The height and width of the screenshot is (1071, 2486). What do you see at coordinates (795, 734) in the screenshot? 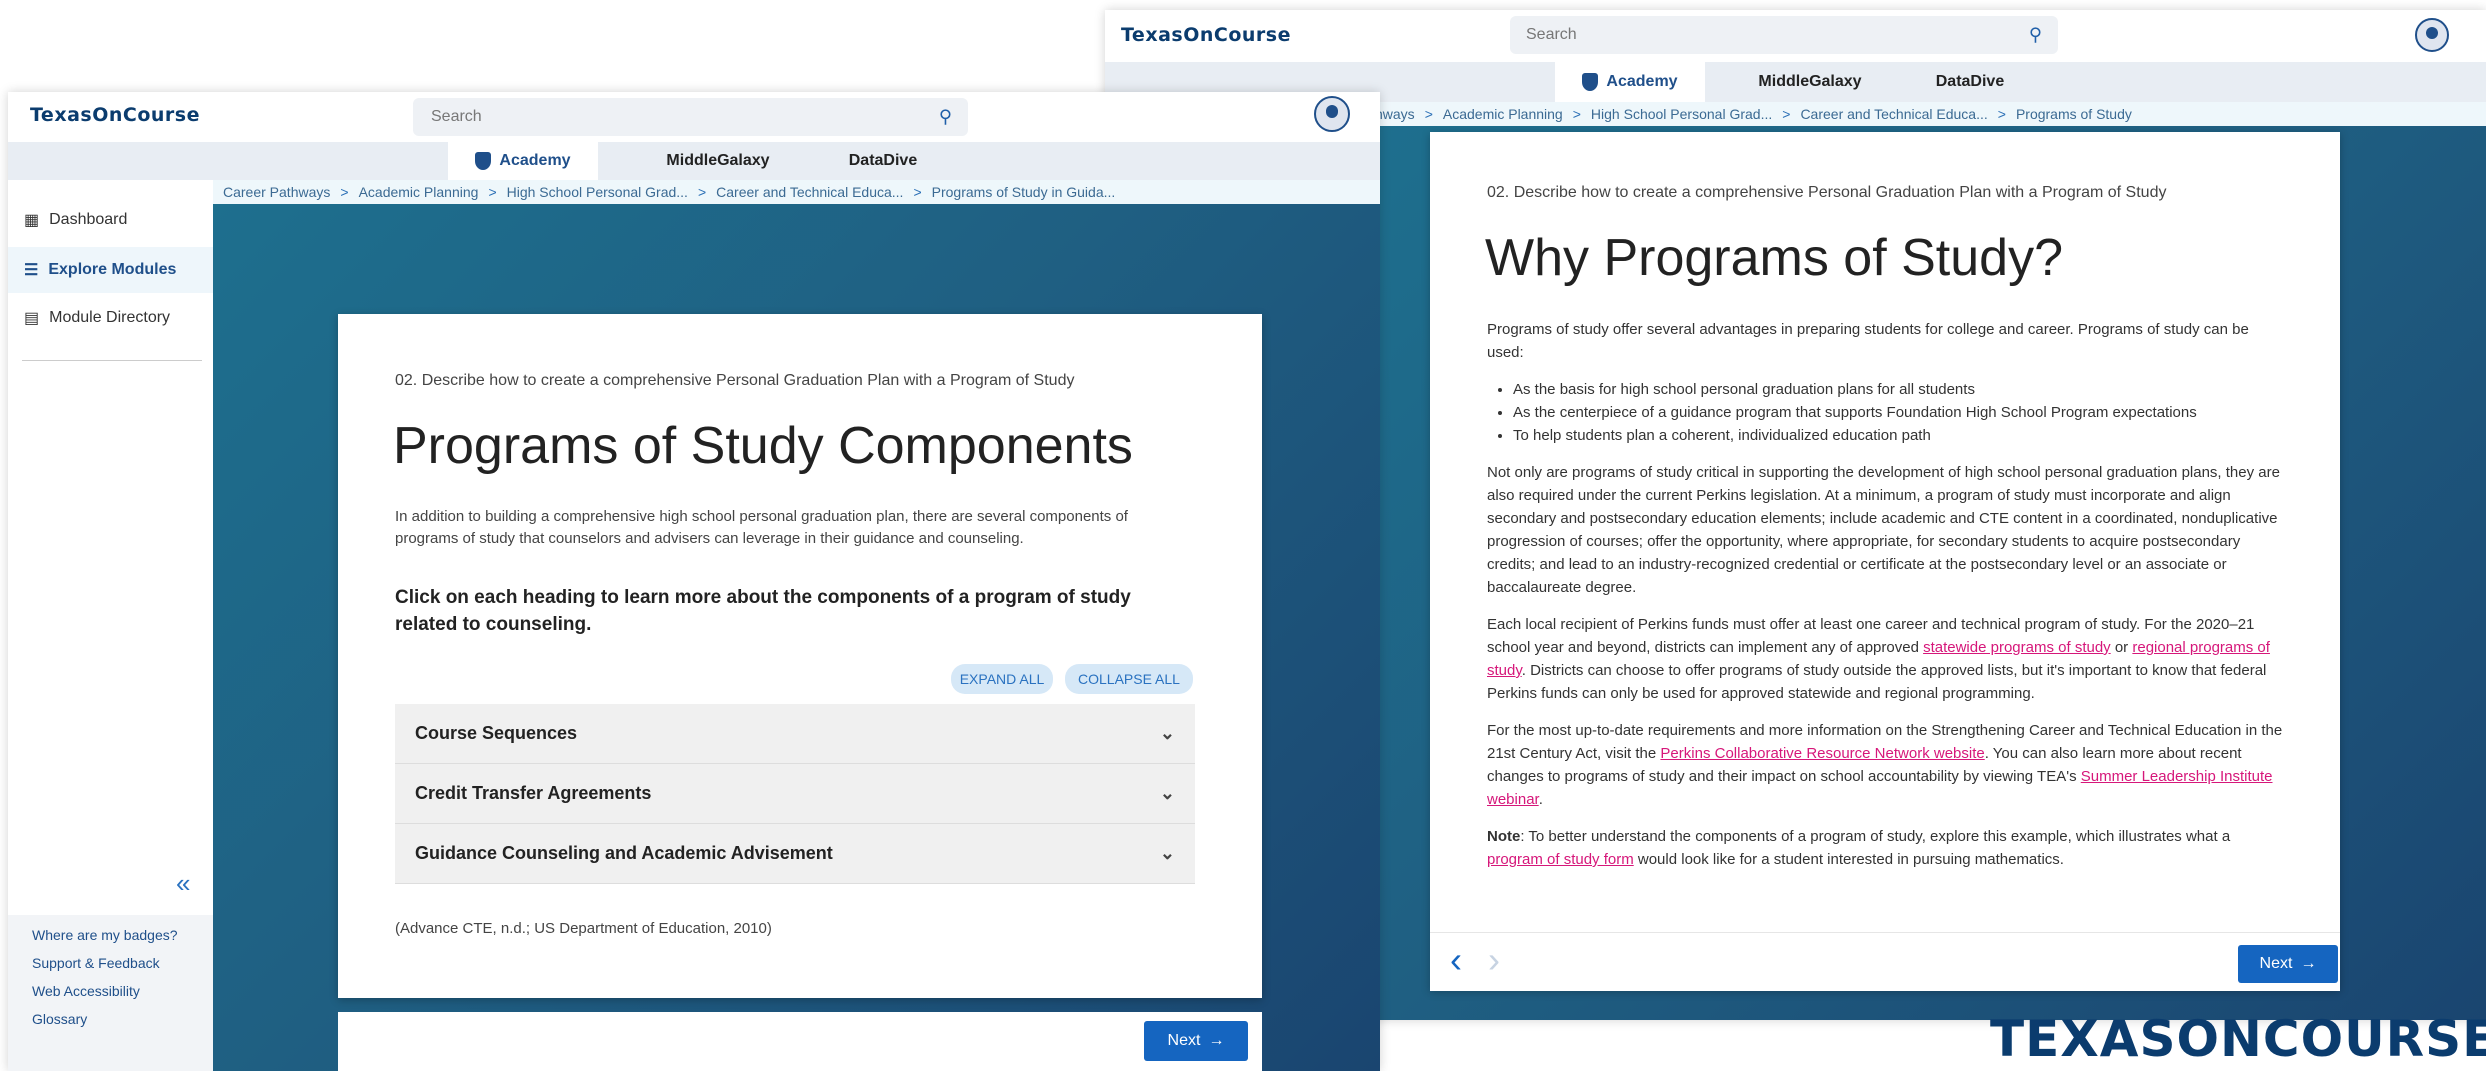
I see `accordion-course-sequences: Course Sequences ⌄` at bounding box center [795, 734].